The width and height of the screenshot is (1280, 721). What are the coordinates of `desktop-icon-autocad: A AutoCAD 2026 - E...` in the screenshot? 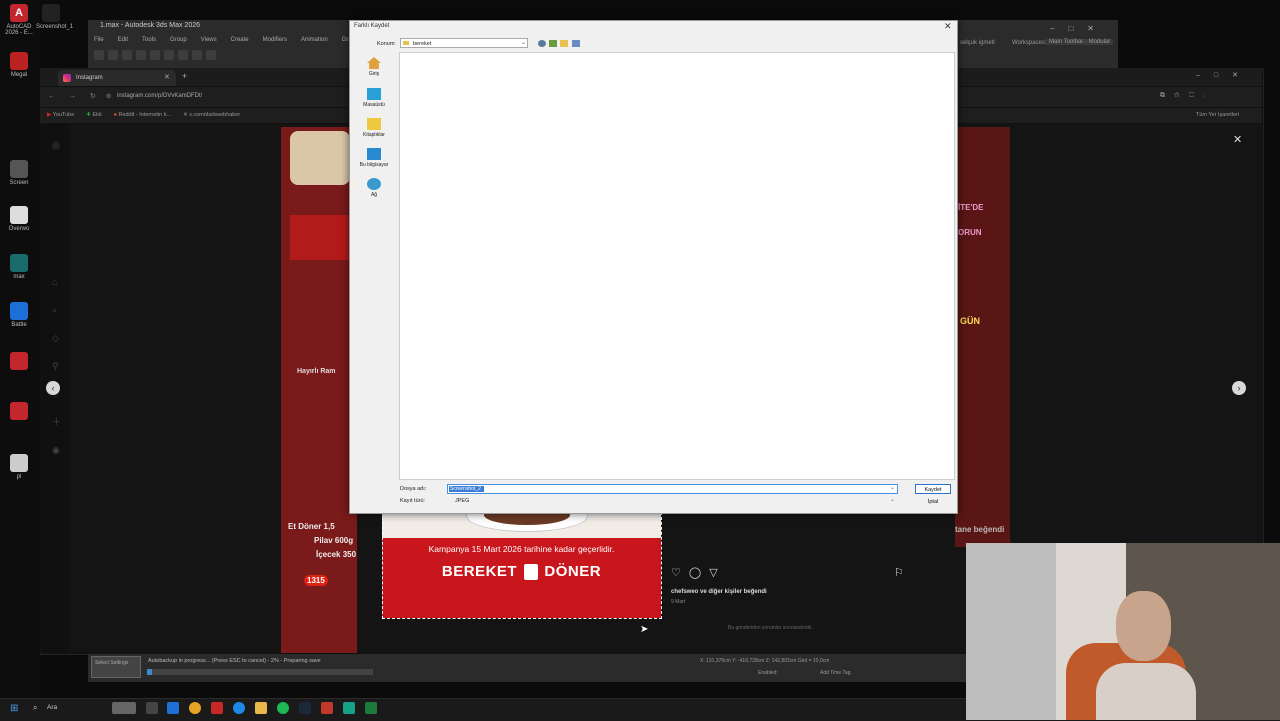 It's located at (19, 20).